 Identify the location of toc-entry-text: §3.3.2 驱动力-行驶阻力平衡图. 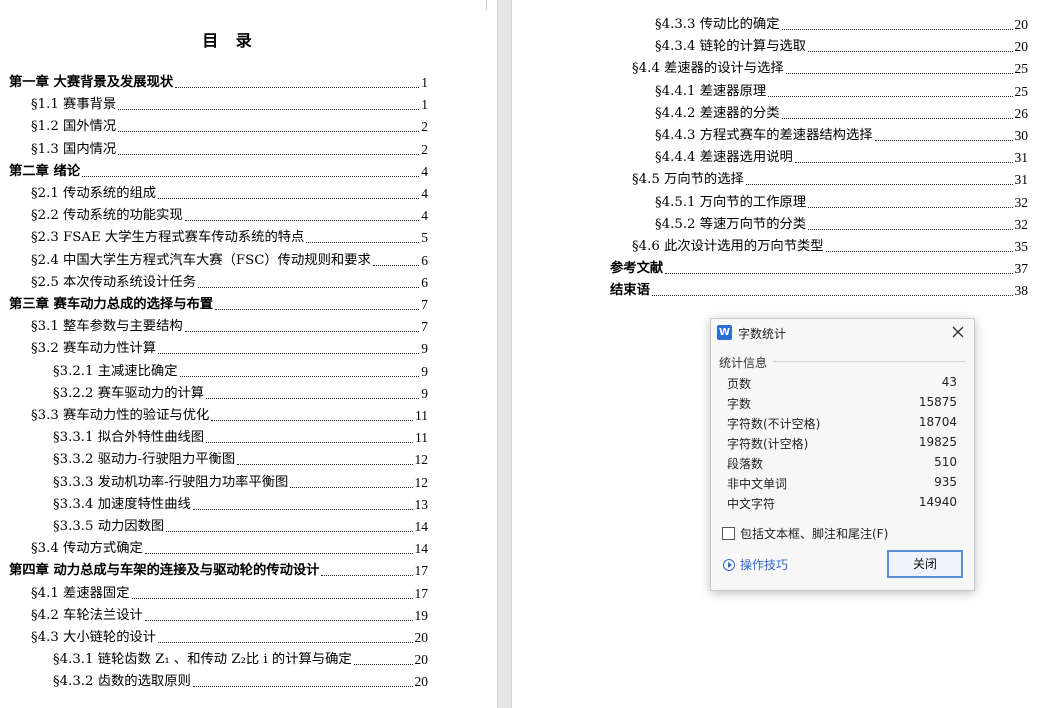
(144, 460).